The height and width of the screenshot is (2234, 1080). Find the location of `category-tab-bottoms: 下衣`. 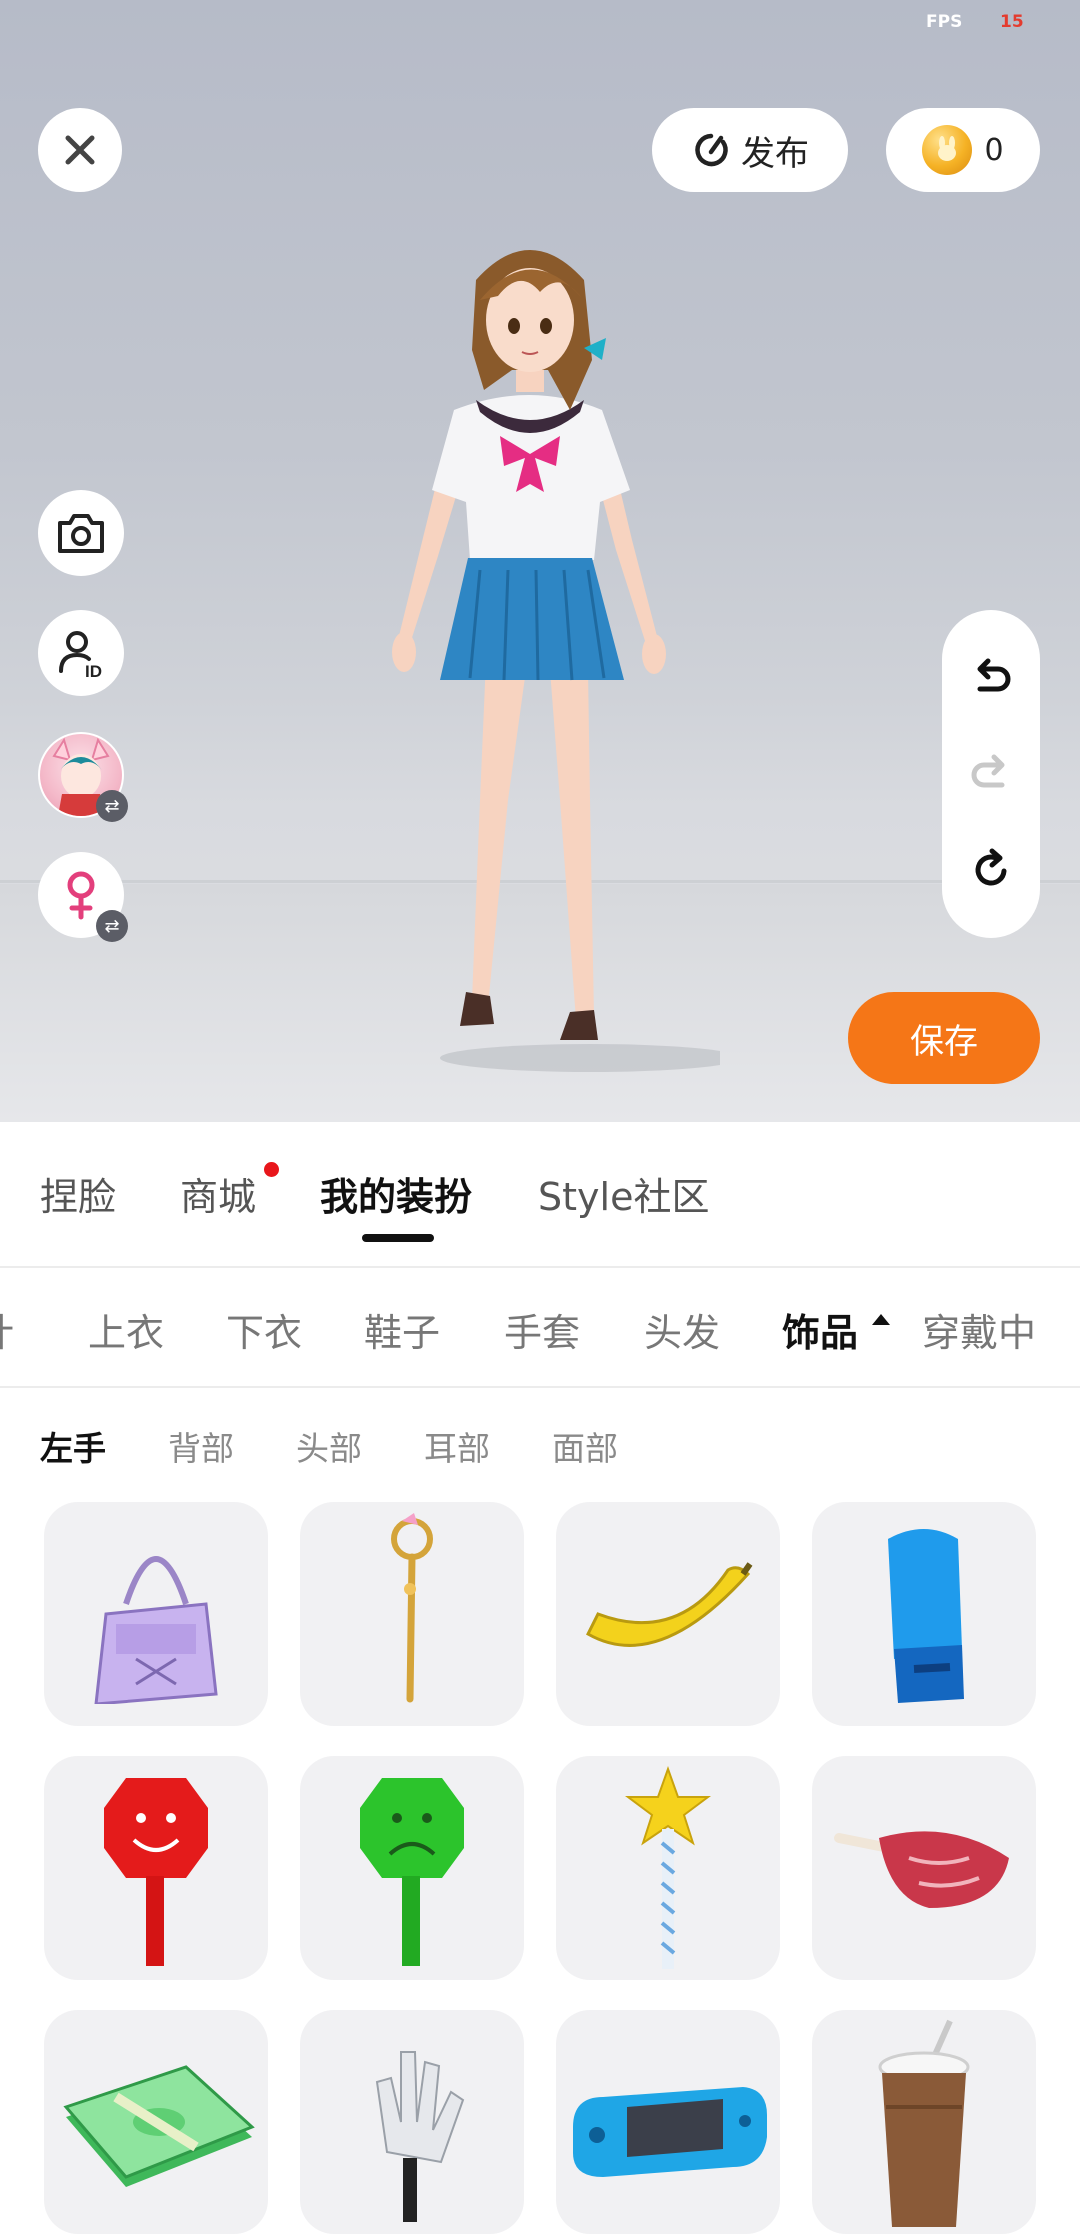

category-tab-bottoms: 下衣 is located at coordinates (264, 1329).